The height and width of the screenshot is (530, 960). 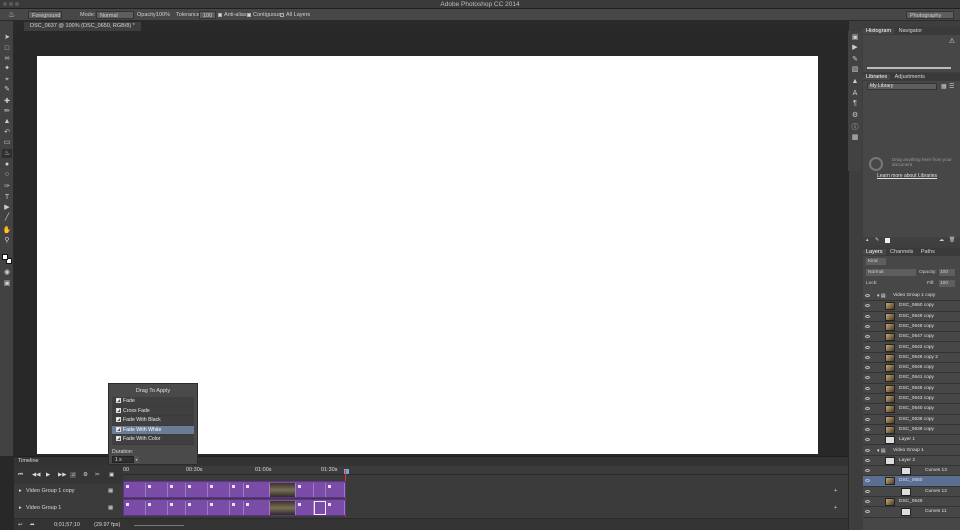 What do you see at coordinates (7, 217) in the screenshot?
I see `shape-tool-icon: ╱` at bounding box center [7, 217].